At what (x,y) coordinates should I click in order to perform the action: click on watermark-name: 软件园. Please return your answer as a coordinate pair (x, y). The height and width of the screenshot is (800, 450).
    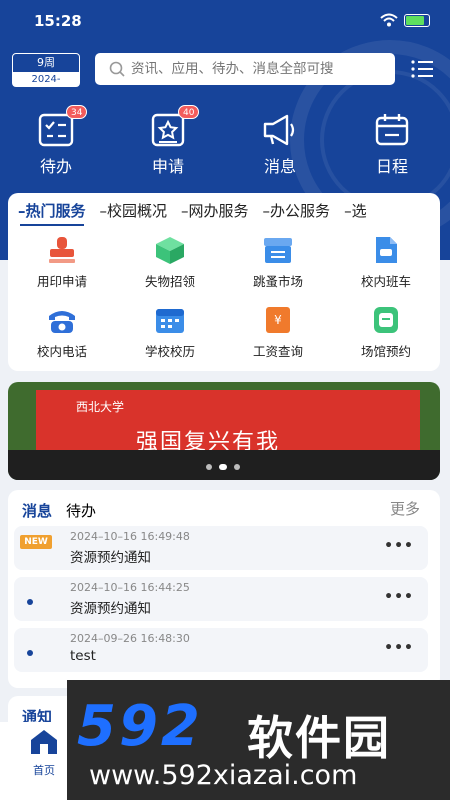
    Looking at the image, I should click on (319, 738).